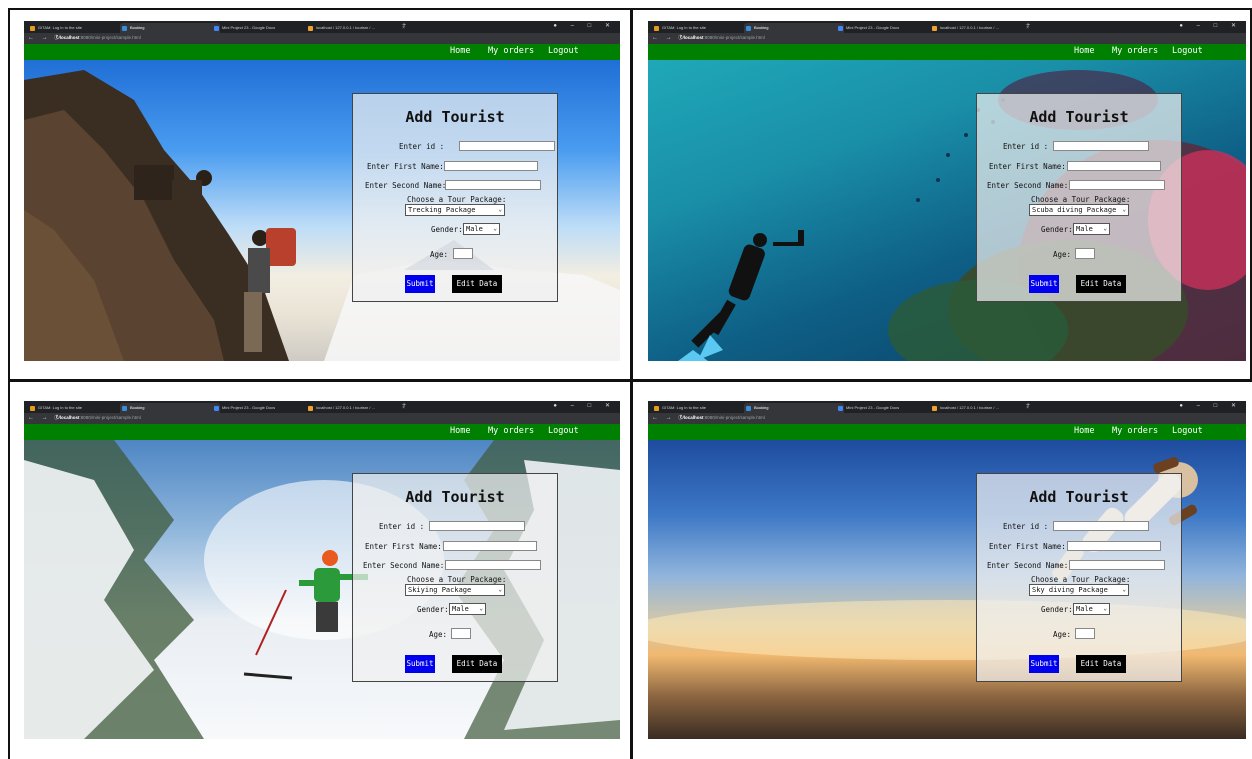 The height and width of the screenshot is (759, 1252). I want to click on package-select: Skiying Package ⌄, so click(455, 590).